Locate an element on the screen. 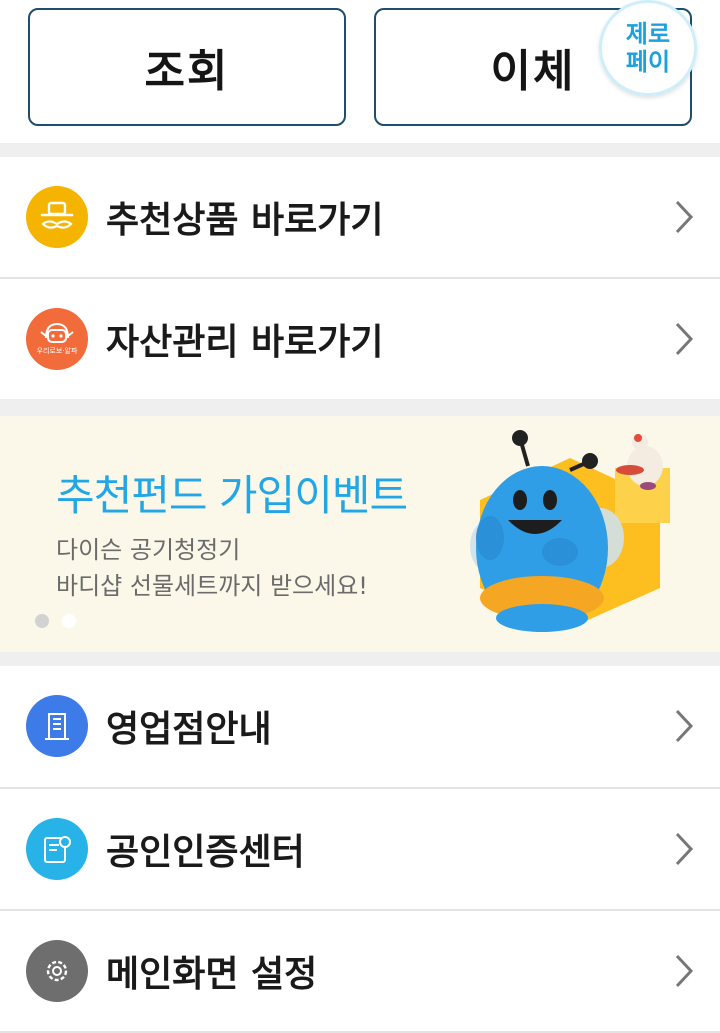 This screenshot has width=720, height=1033. menu-item-main-screen-settings: 메인화면 설정 is located at coordinates (360, 971).